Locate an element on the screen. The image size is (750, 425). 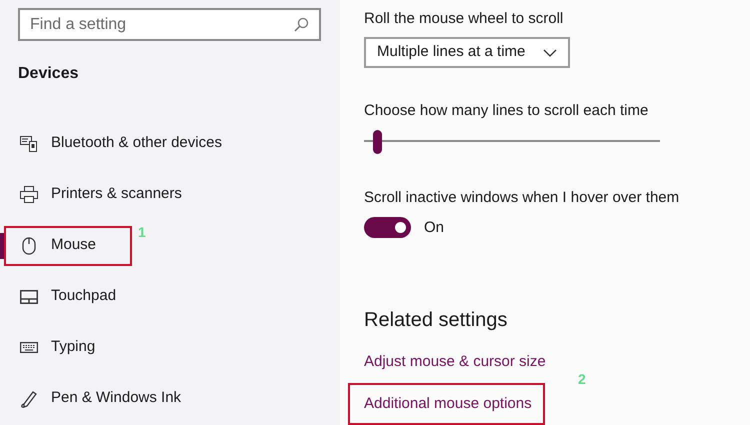
dropdown: Multiple lines at a time is located at coordinates (467, 52).